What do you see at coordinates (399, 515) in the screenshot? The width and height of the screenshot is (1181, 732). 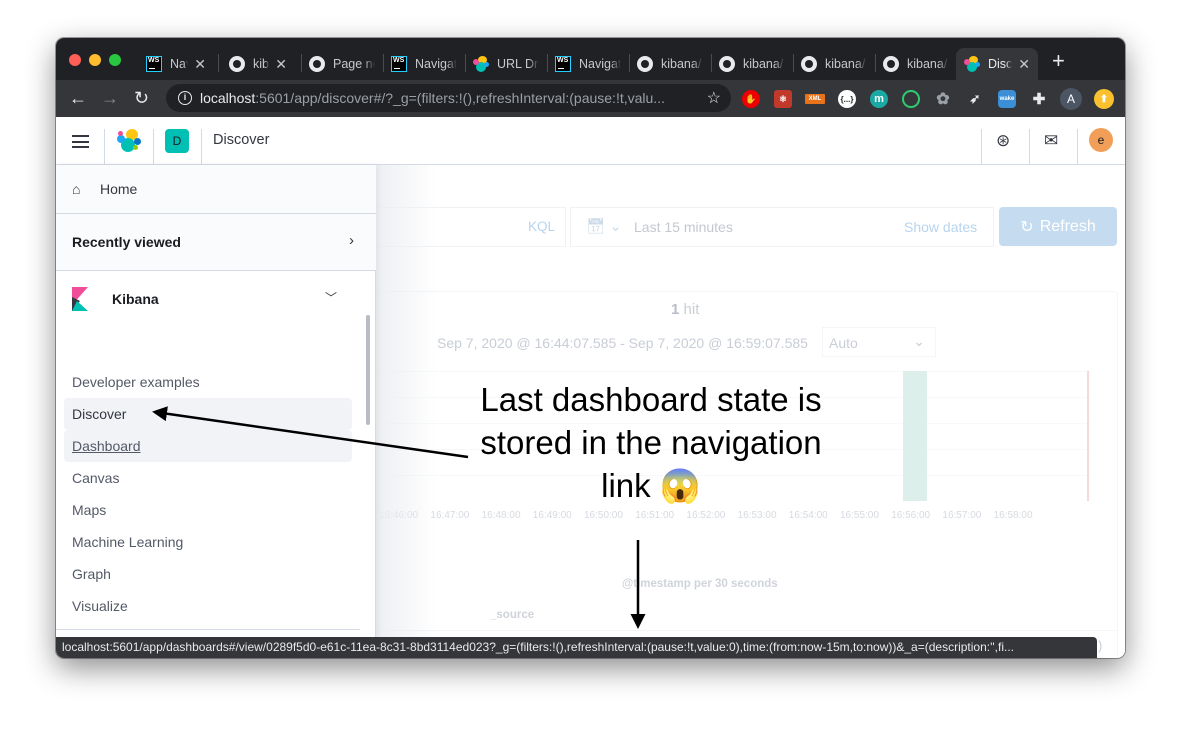 I see `x-tick-label: 16:46:00` at bounding box center [399, 515].